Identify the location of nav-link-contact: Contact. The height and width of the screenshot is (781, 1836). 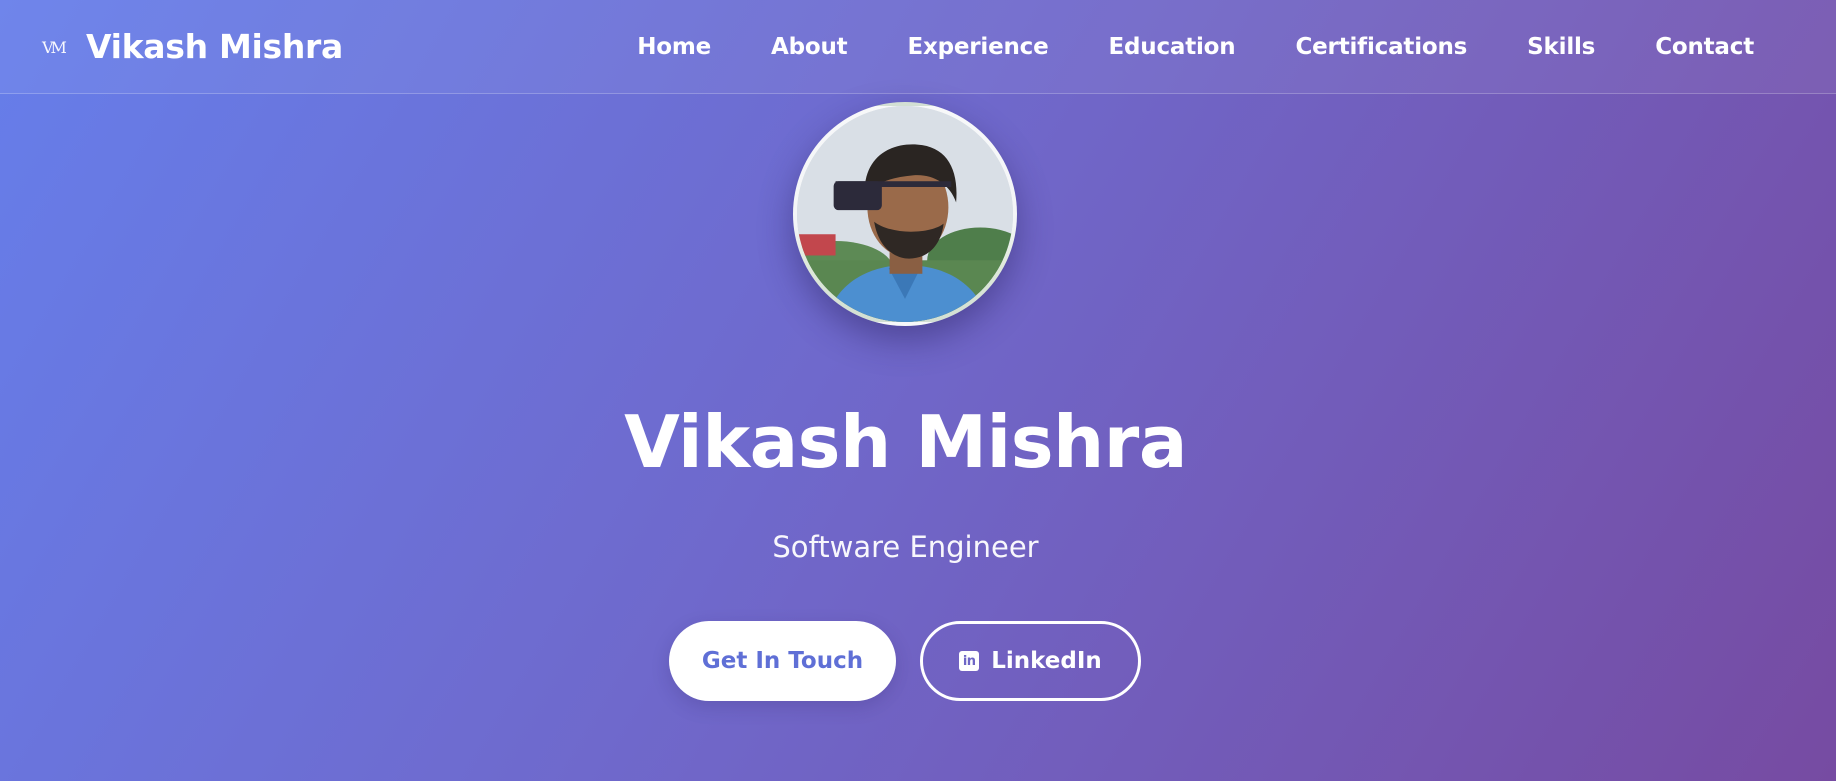
(1704, 47).